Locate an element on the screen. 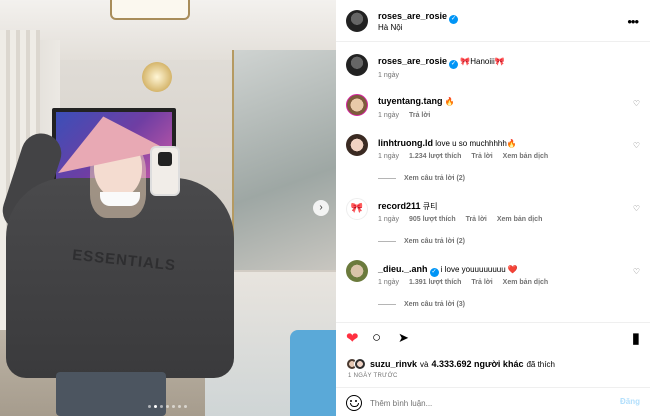  caption-text: 🎀Hanoiii🎀 is located at coordinates (482, 61).